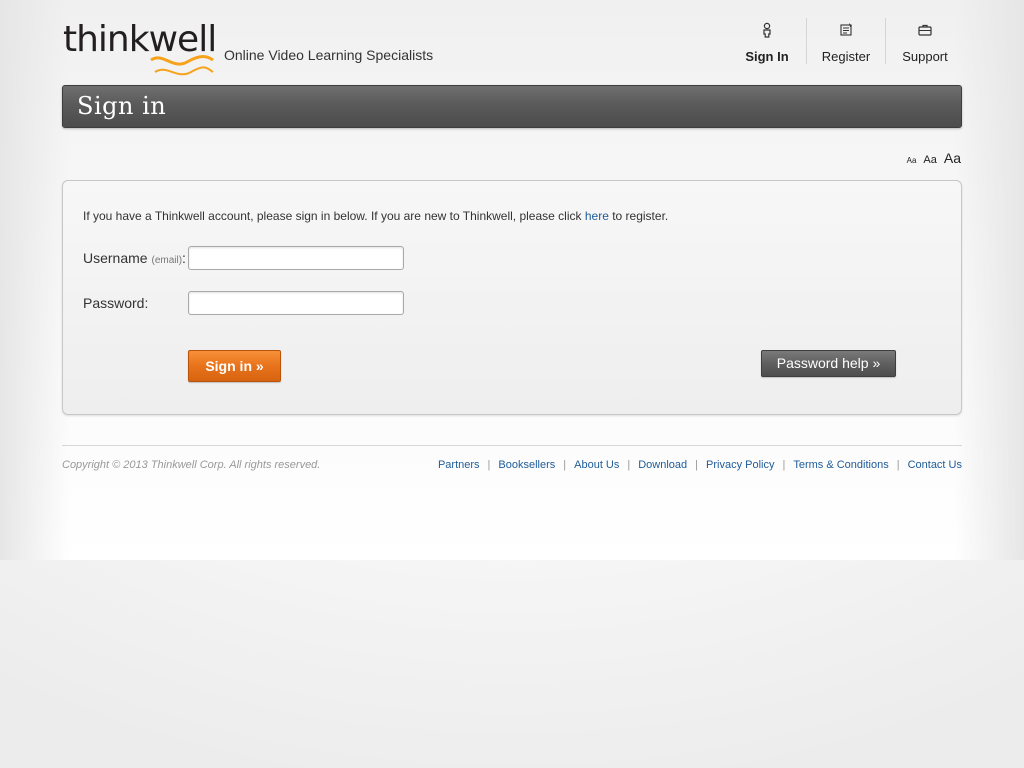 The width and height of the screenshot is (1024, 768). I want to click on username-colon: :, so click(184, 258).